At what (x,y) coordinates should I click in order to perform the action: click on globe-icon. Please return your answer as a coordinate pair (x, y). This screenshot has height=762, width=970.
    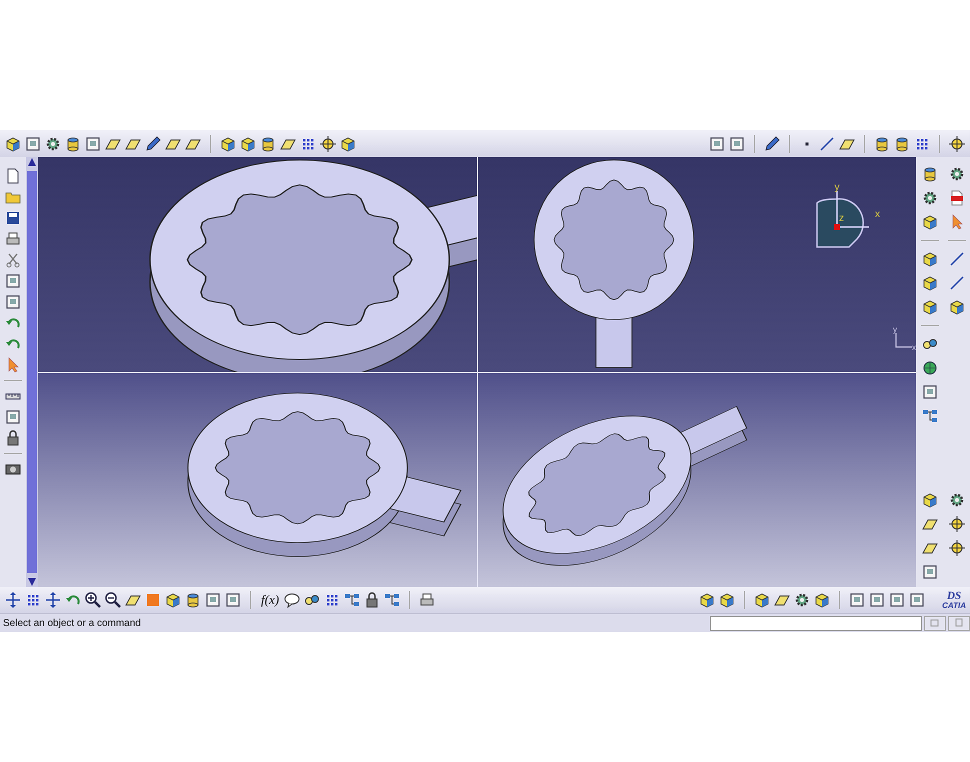
    Looking at the image, I should click on (929, 368).